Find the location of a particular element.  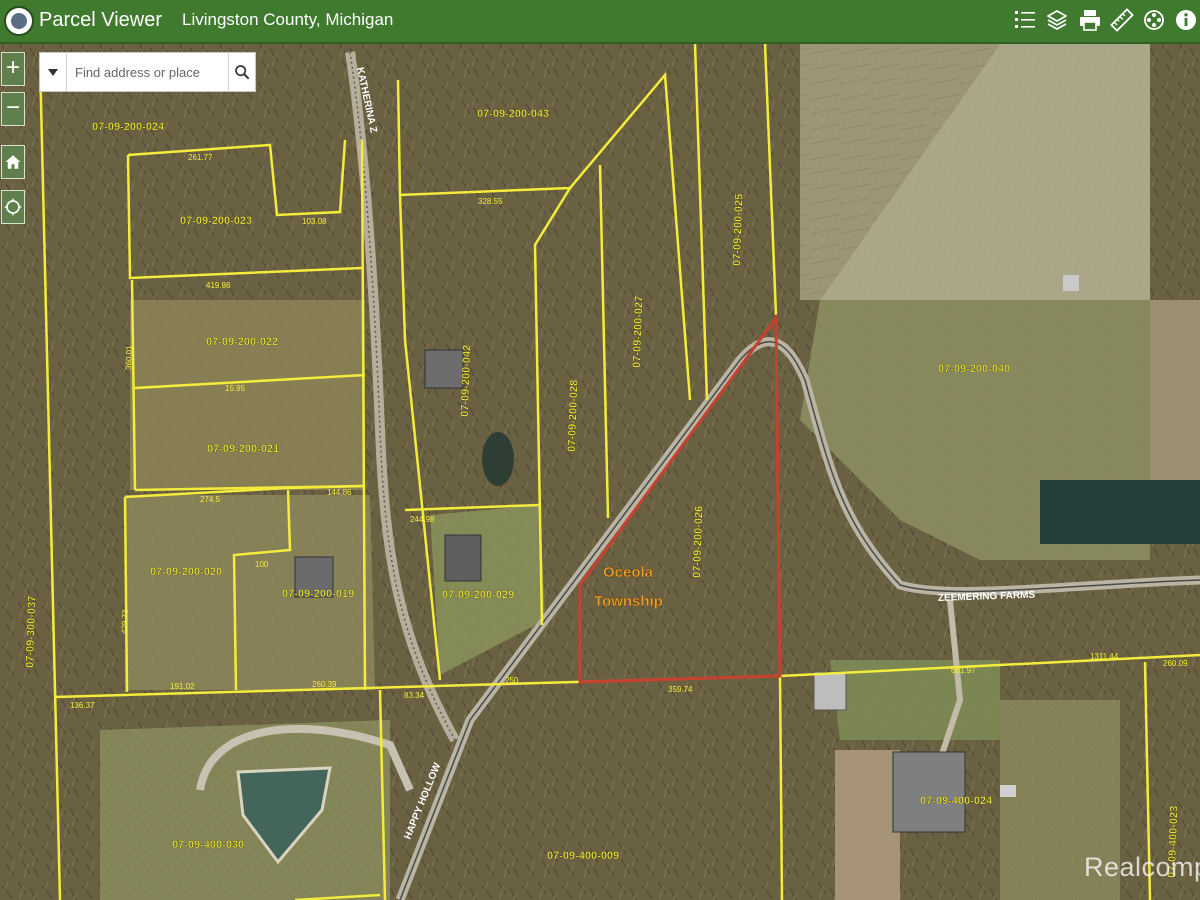

parcel-label: 07-09-200-040 is located at coordinates (974, 369).